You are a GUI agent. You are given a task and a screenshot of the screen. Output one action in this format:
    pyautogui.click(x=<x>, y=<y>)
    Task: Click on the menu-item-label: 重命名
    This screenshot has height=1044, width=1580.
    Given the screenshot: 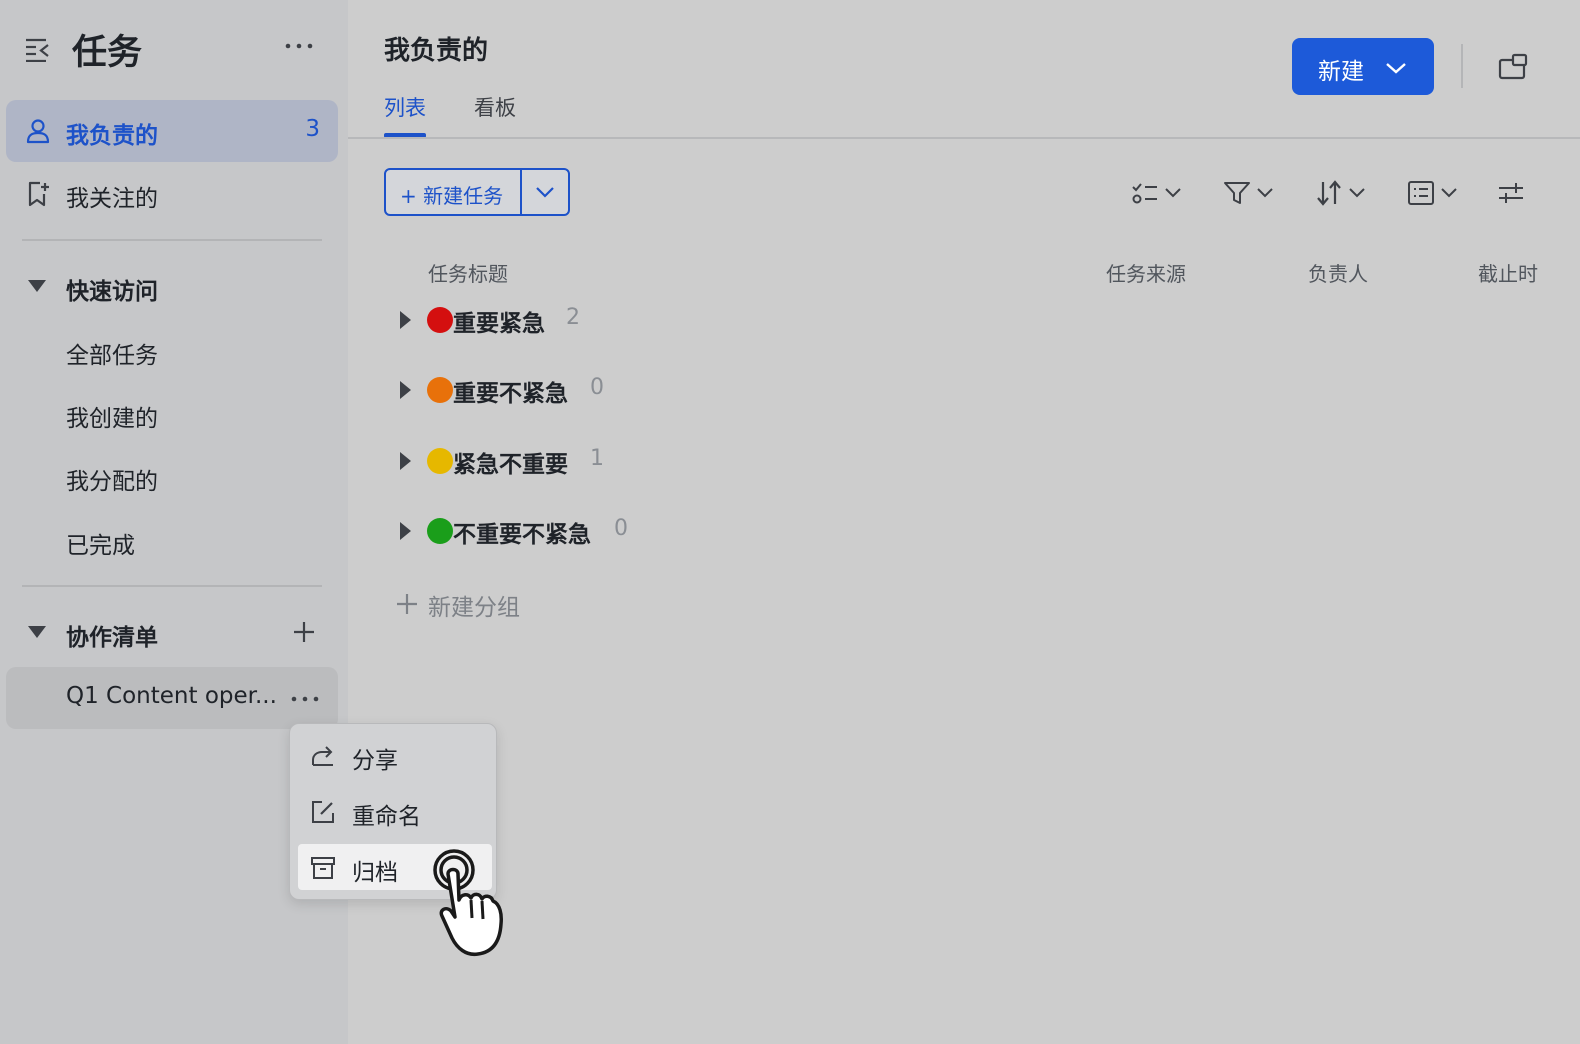 What is the action you would take?
    pyautogui.click(x=386, y=817)
    